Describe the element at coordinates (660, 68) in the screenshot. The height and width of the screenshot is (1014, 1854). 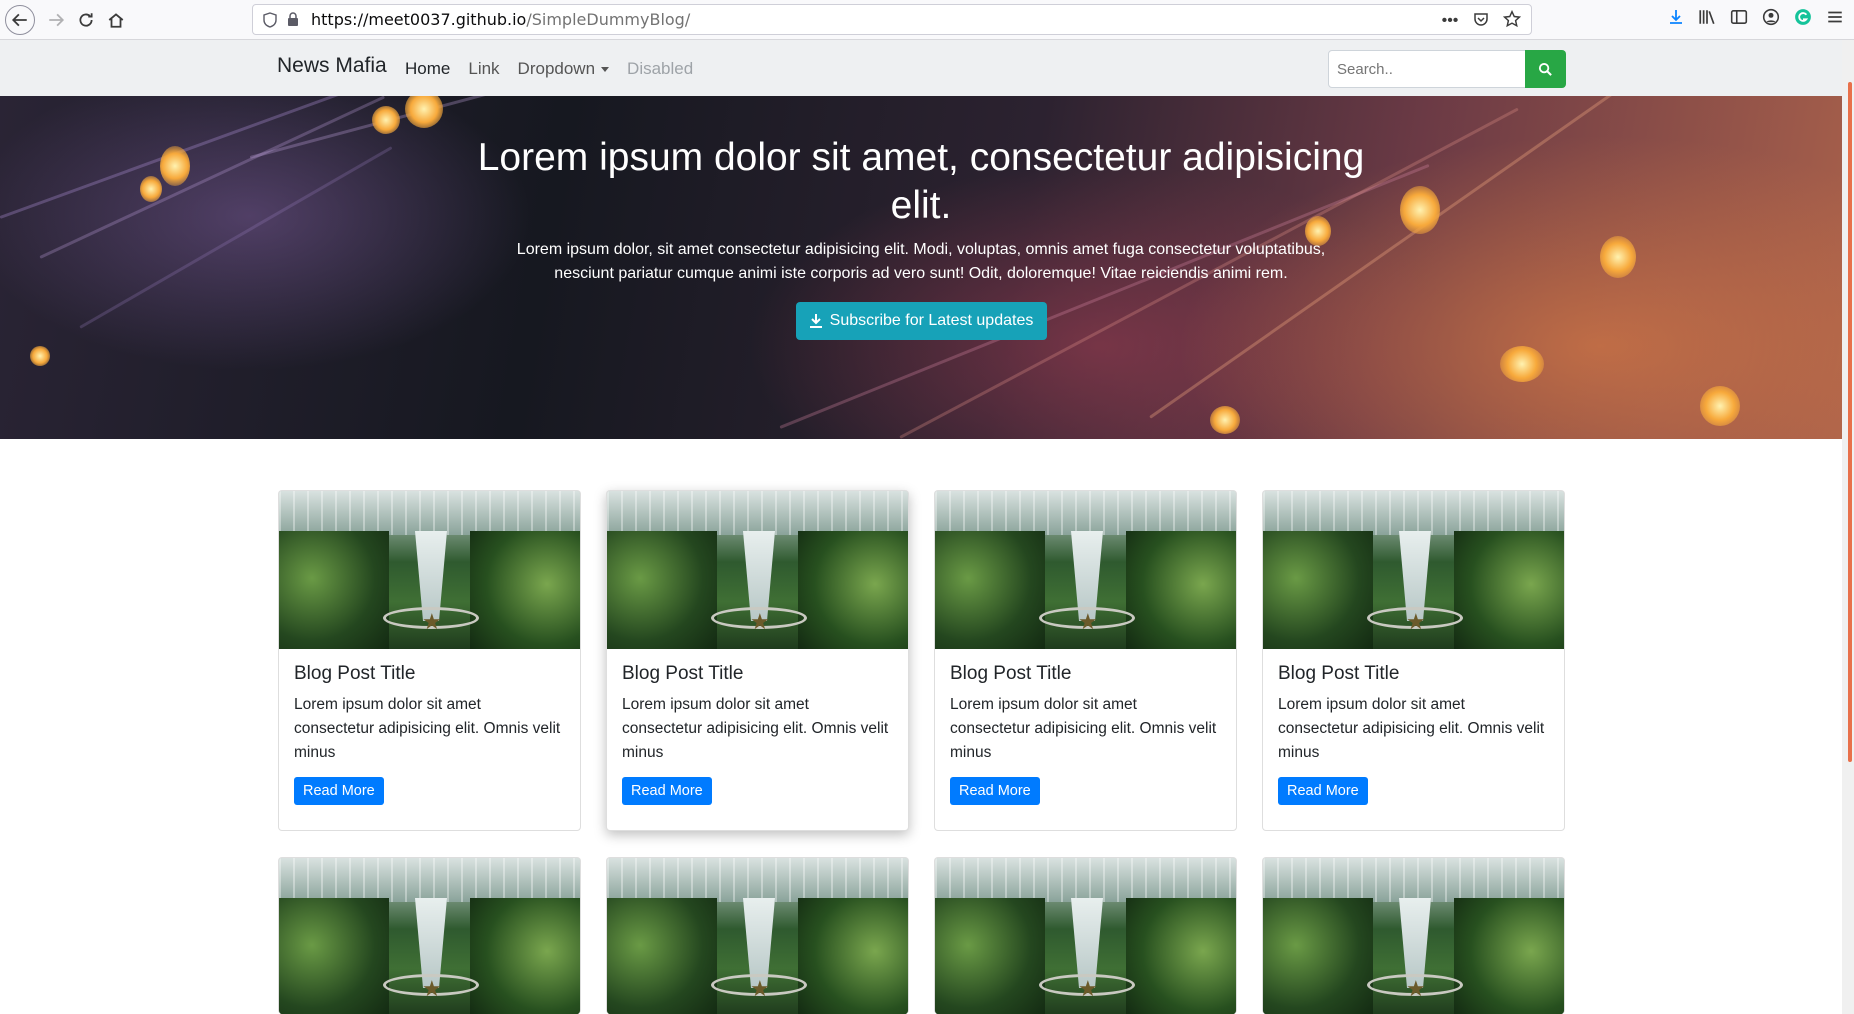
I see `nav-link-disabled: Disabled` at that location.